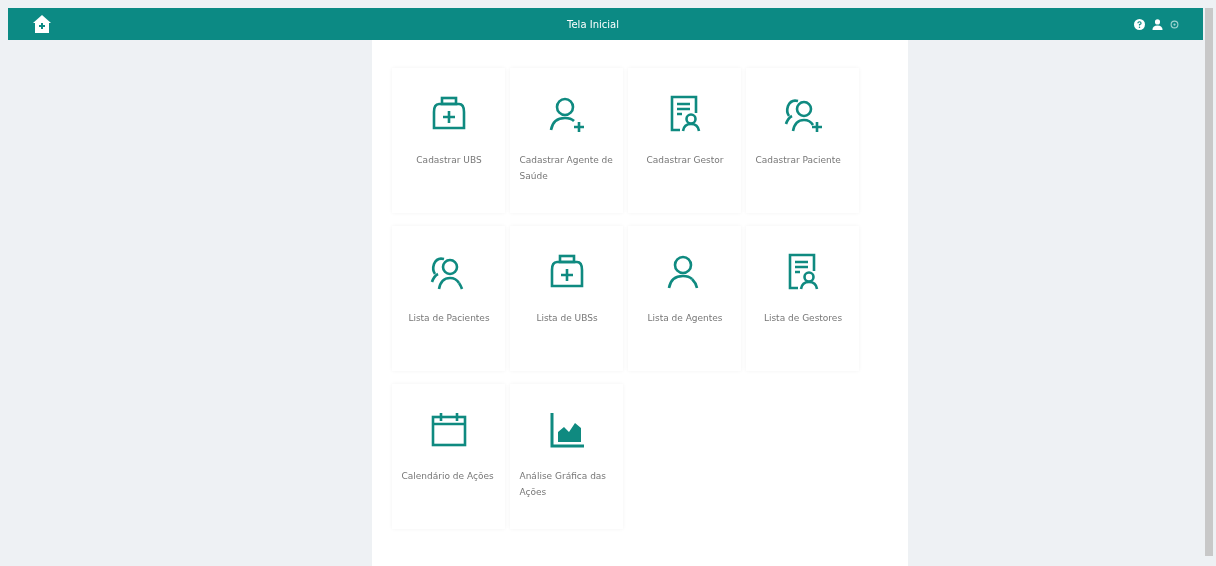 The width and height of the screenshot is (1216, 566). I want to click on menu-tile: Cadastrar UBS, so click(448, 140).